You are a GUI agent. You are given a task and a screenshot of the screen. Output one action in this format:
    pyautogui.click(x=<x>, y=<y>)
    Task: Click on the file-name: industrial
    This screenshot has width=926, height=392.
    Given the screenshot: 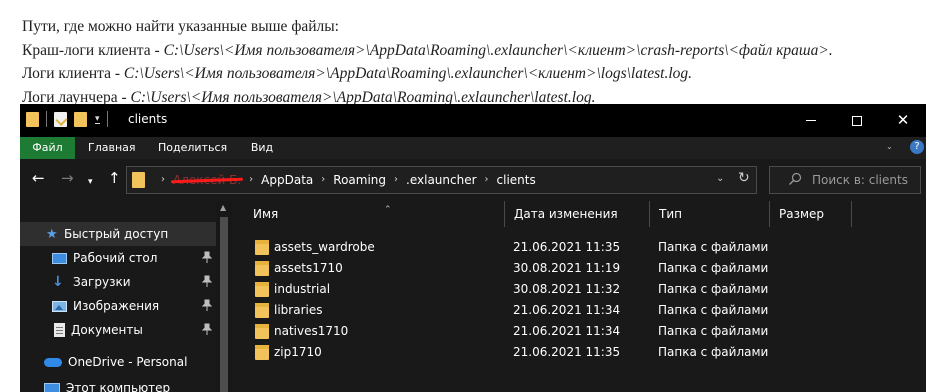 What is the action you would take?
    pyautogui.click(x=302, y=289)
    